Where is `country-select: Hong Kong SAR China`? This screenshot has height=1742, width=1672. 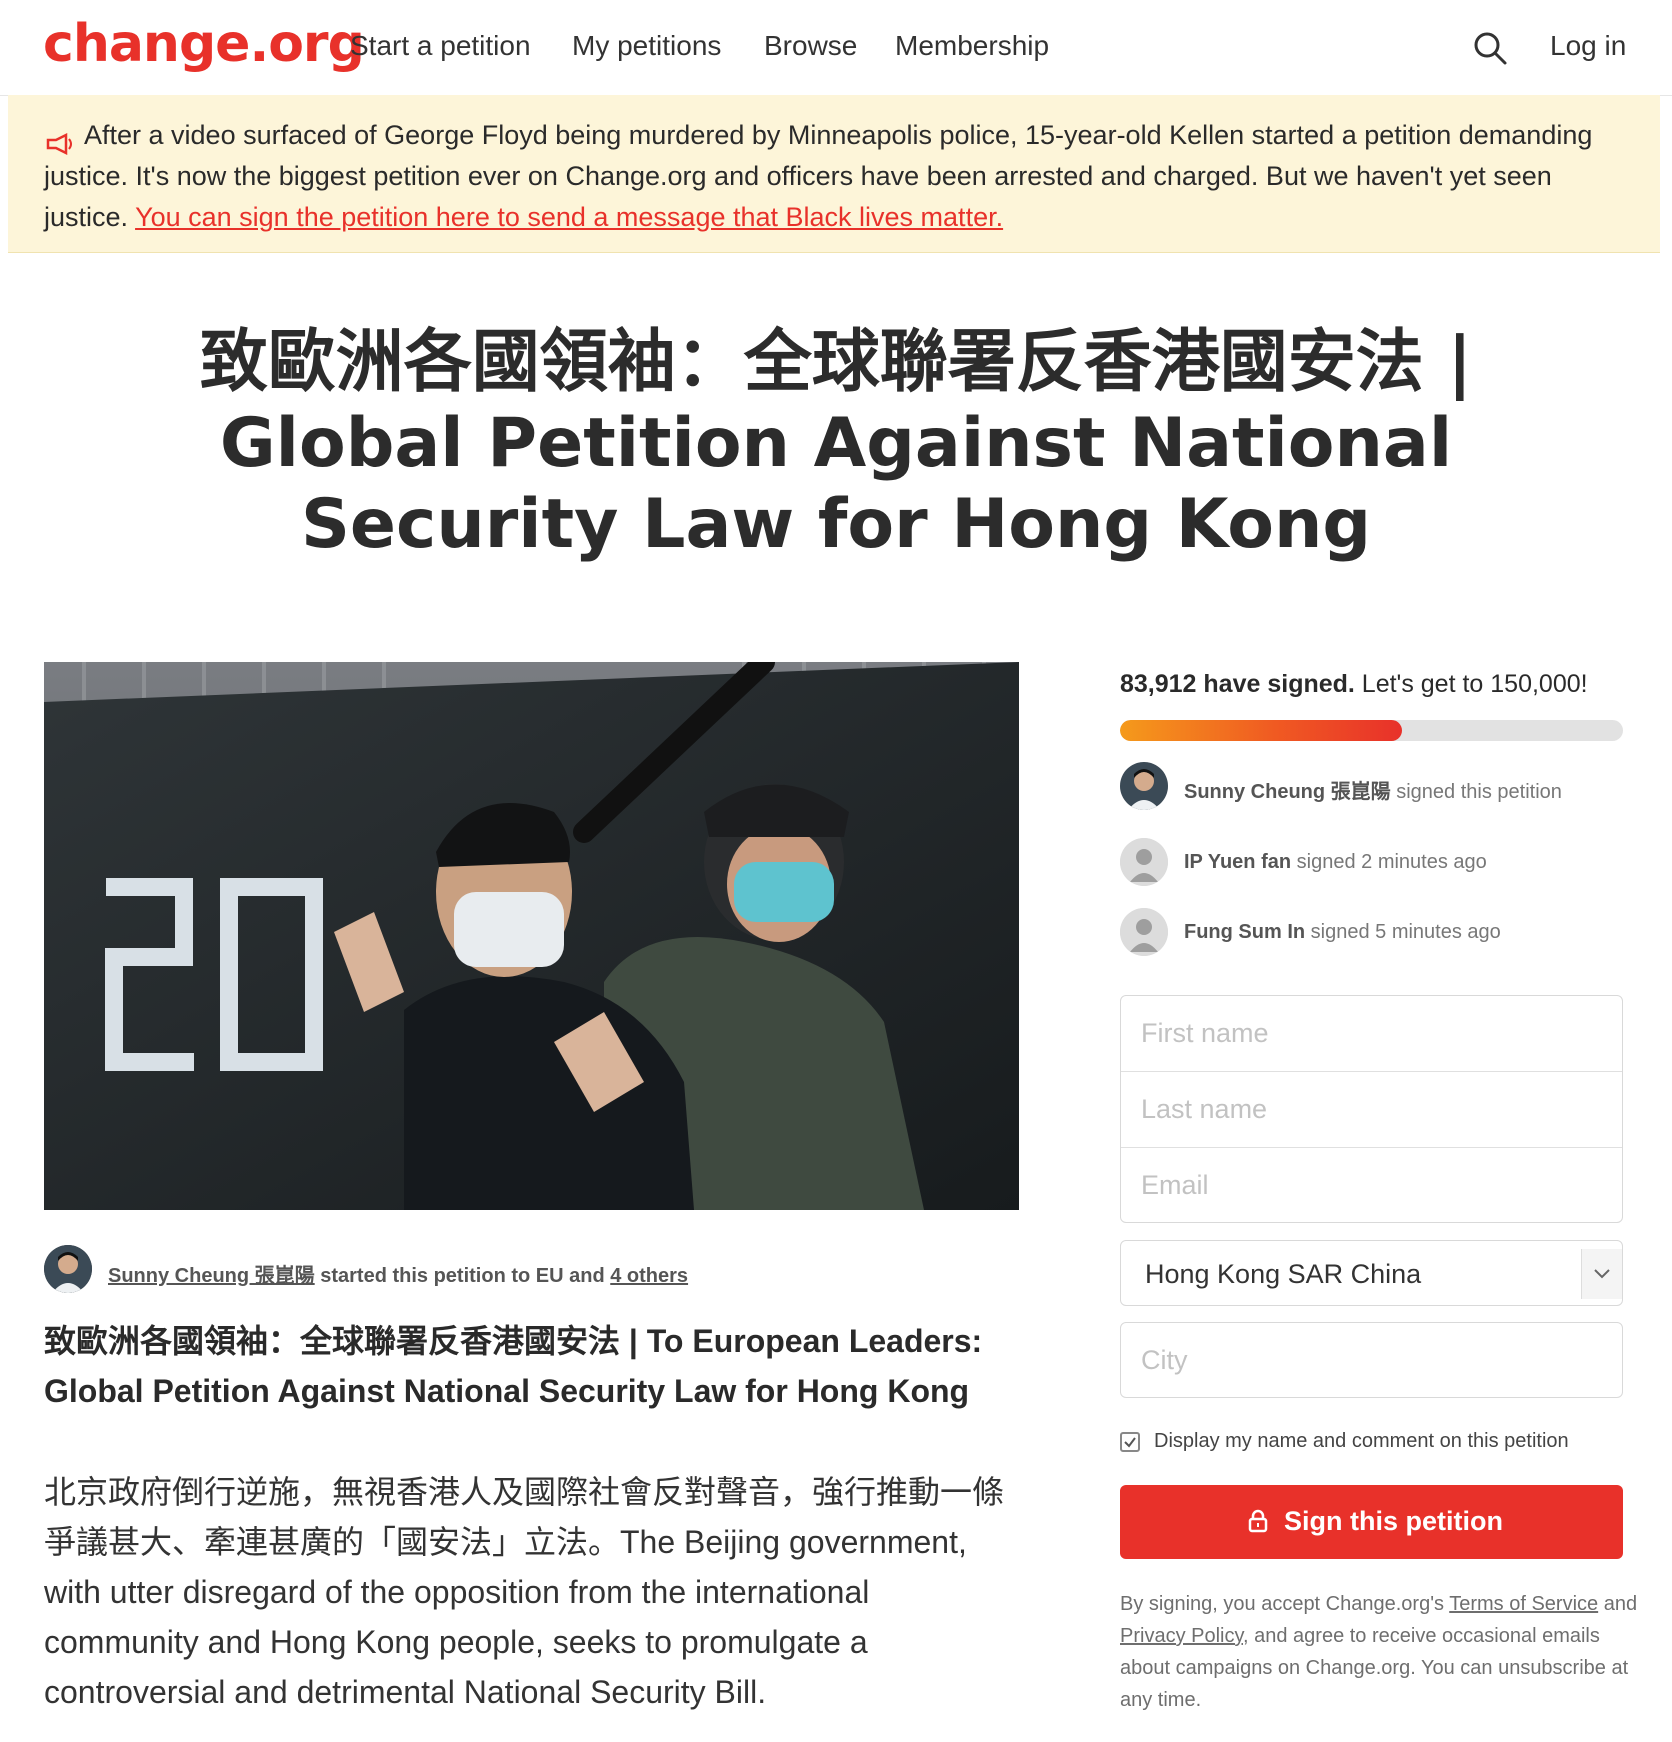
country-select: Hong Kong SAR China is located at coordinates (1371, 1273).